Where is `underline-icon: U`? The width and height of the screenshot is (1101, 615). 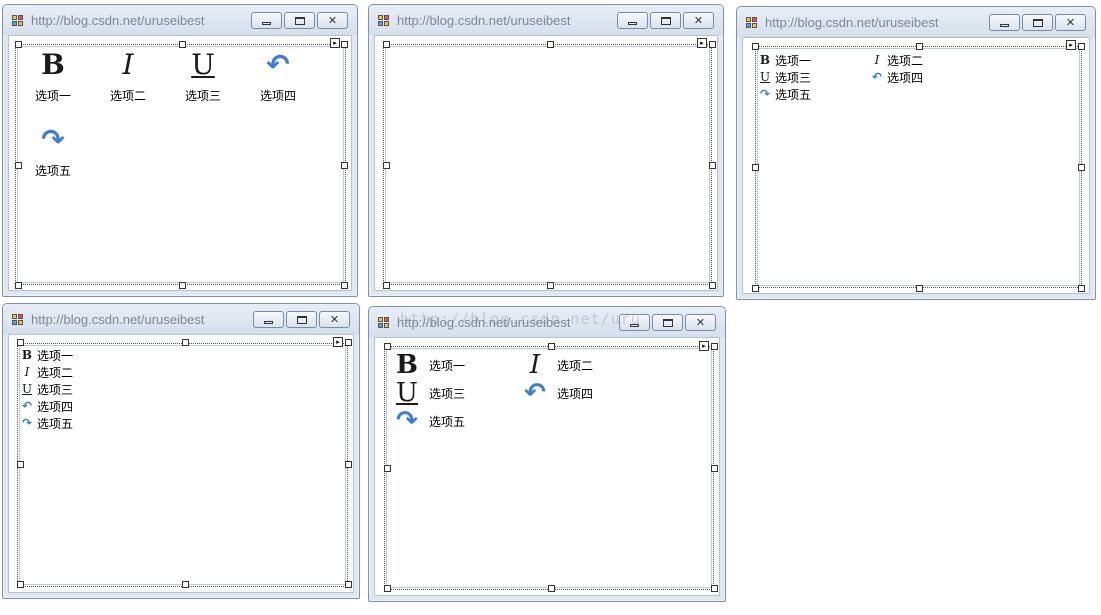 underline-icon: U is located at coordinates (765, 77).